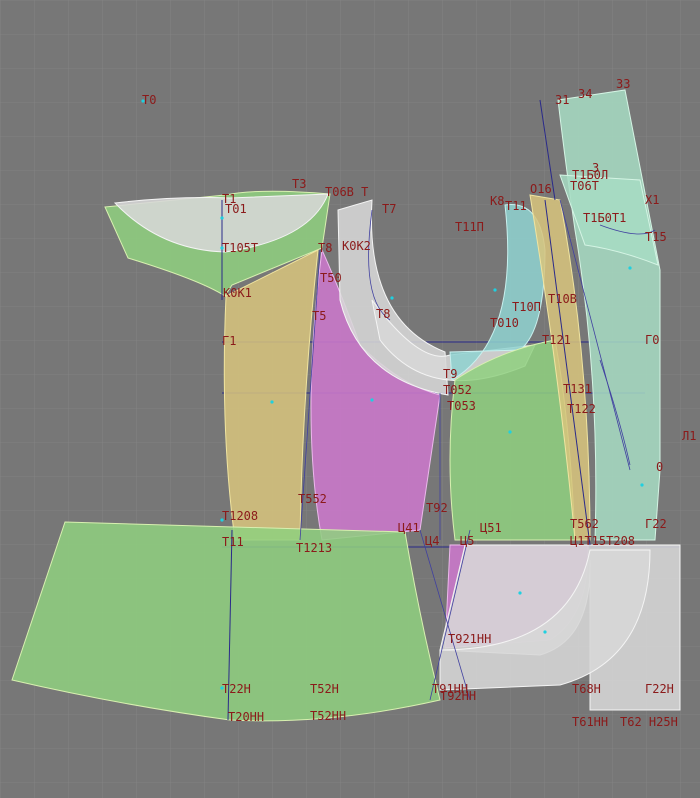  What do you see at coordinates (659, 689) in the screenshot?
I see `point-label: Г22Н` at bounding box center [659, 689].